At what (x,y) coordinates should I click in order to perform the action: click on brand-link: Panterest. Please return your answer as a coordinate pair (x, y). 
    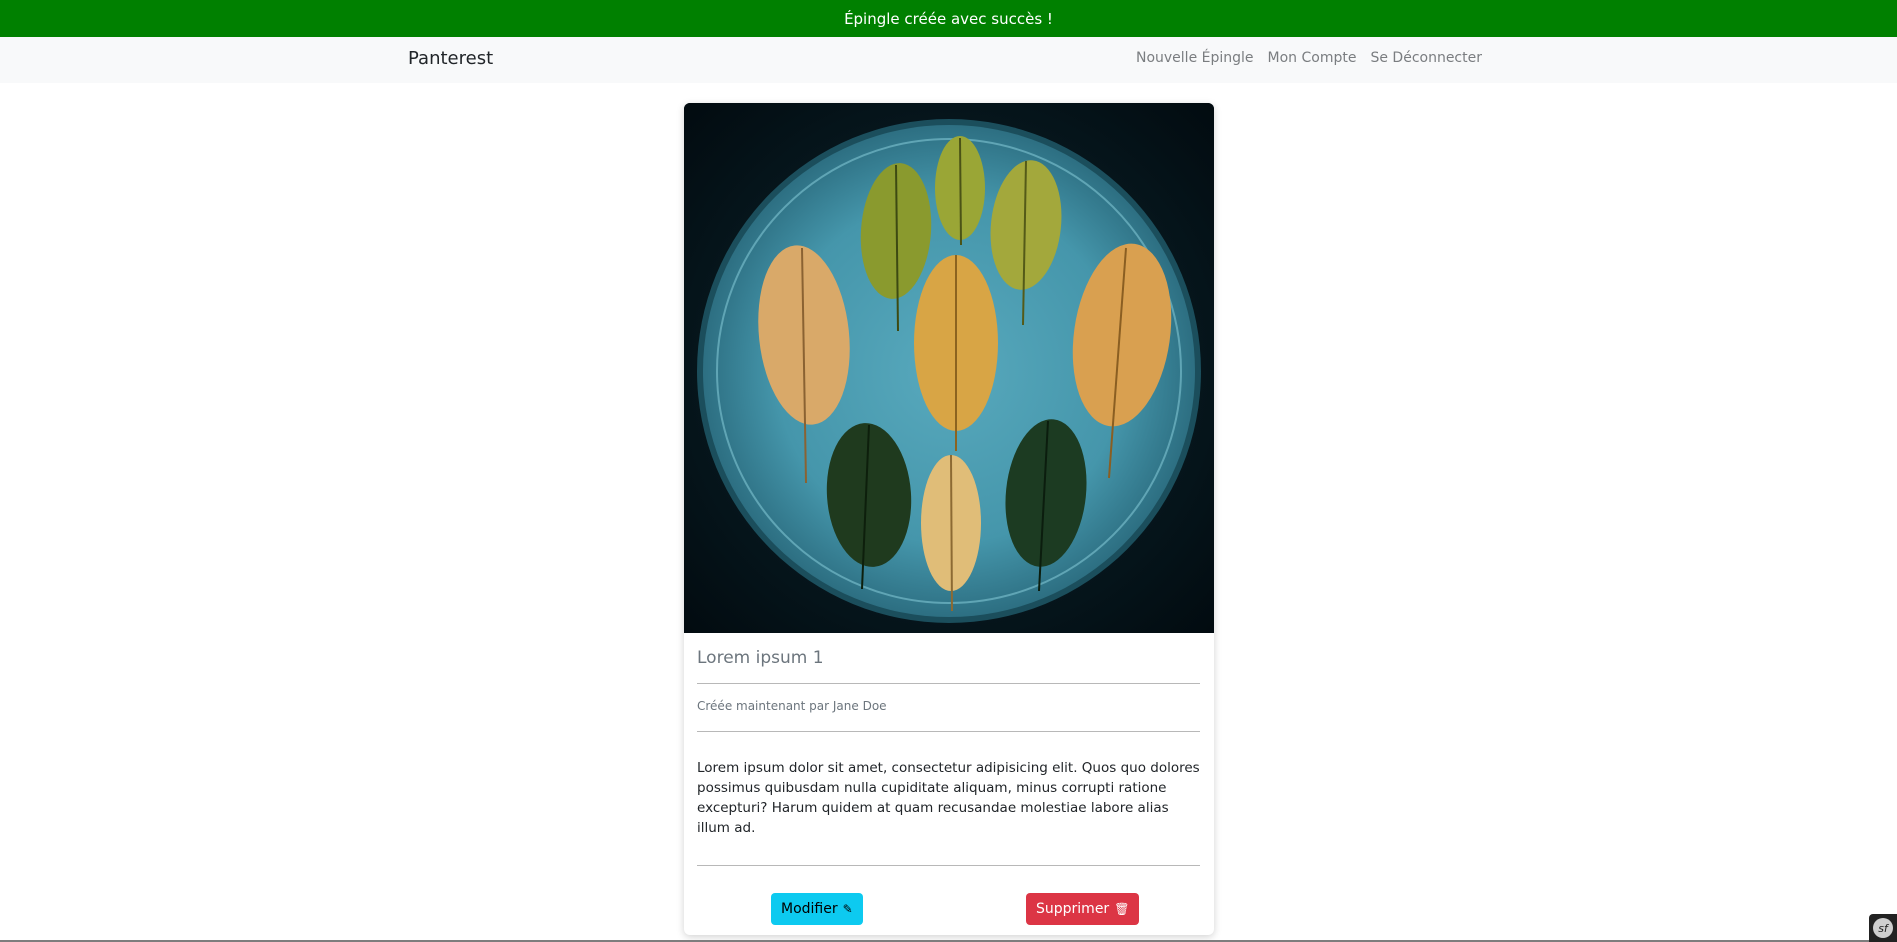
    Looking at the image, I should click on (450, 58).